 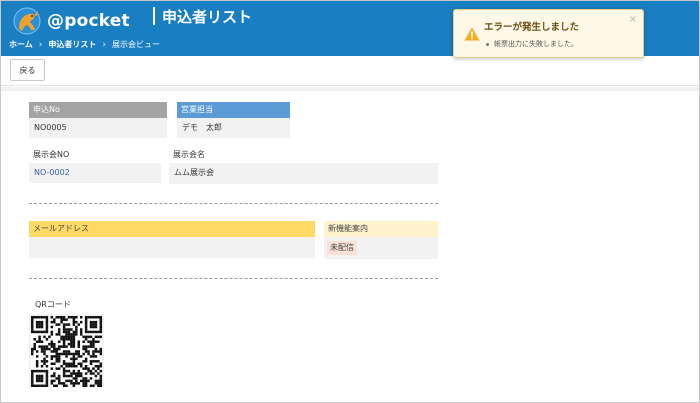 What do you see at coordinates (342, 248) in the screenshot?
I see `status-badge: 未配信` at bounding box center [342, 248].